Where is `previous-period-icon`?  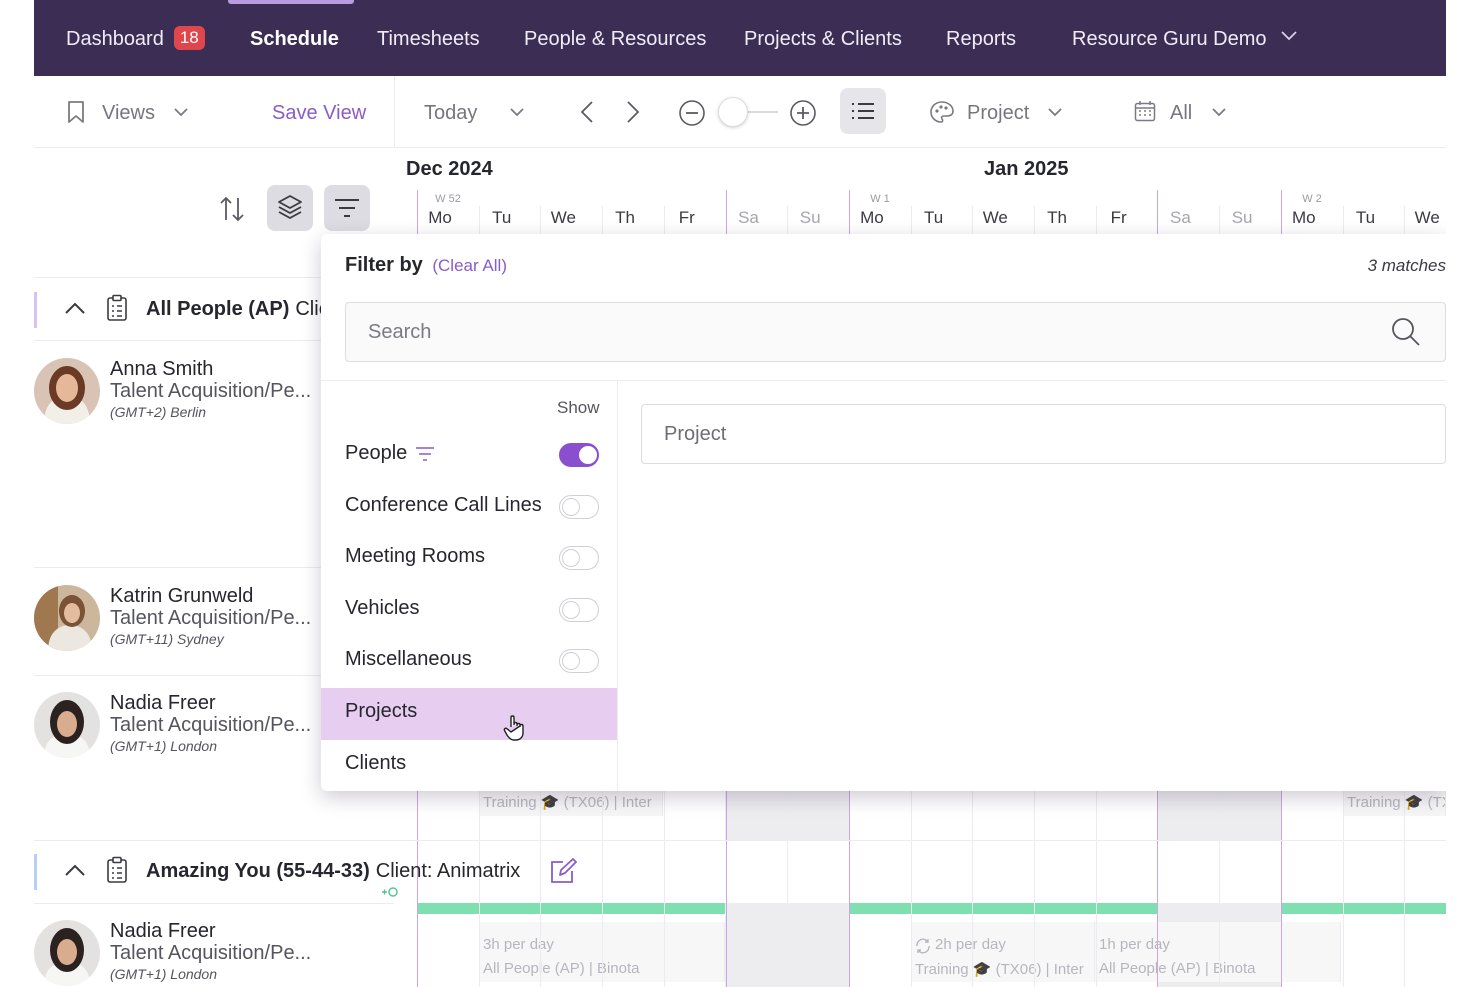 previous-period-icon is located at coordinates (587, 112).